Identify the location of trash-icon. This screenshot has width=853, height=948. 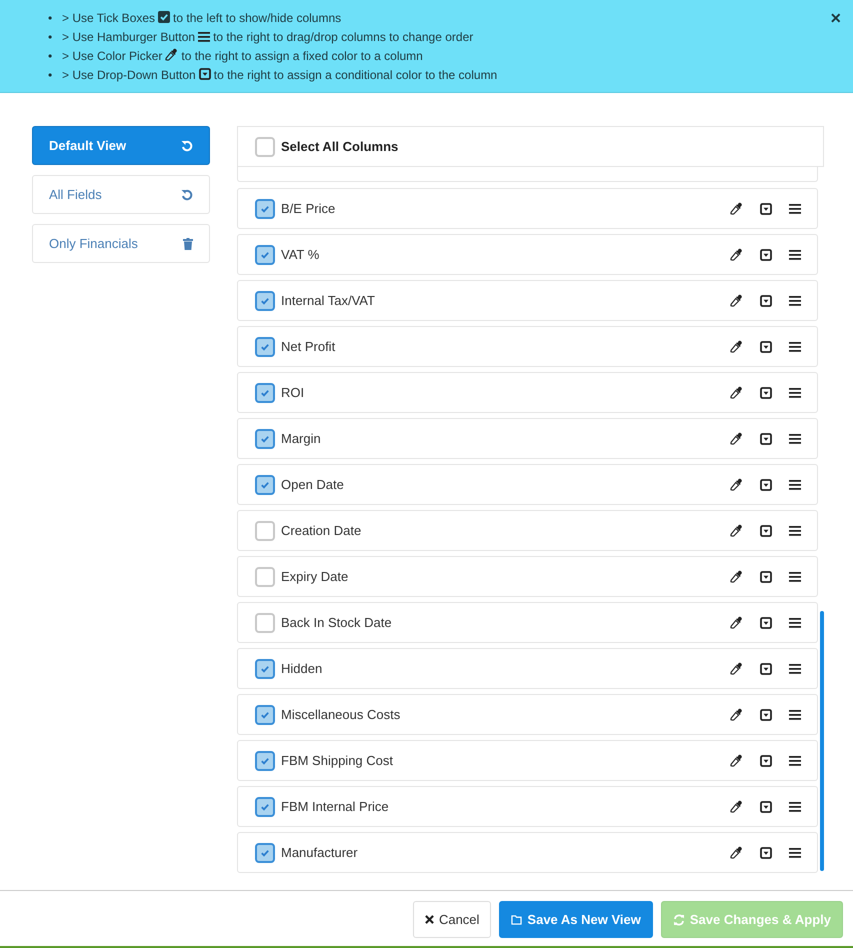
(188, 244).